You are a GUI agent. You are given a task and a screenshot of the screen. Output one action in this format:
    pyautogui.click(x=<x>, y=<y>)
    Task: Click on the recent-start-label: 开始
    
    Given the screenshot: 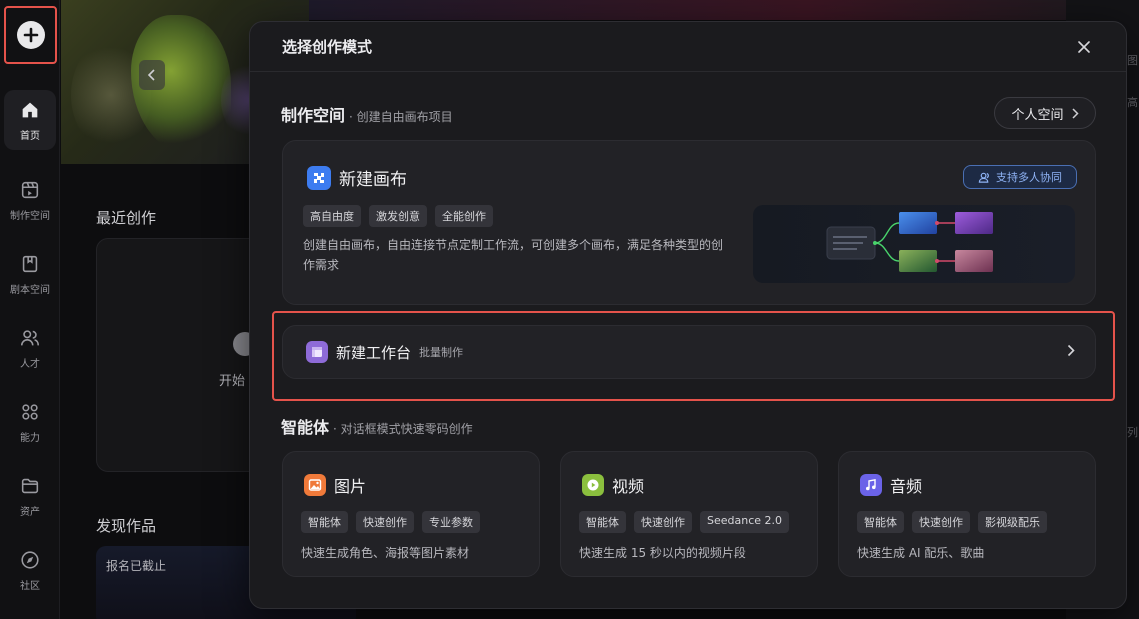 What is the action you would take?
    pyautogui.click(x=232, y=381)
    